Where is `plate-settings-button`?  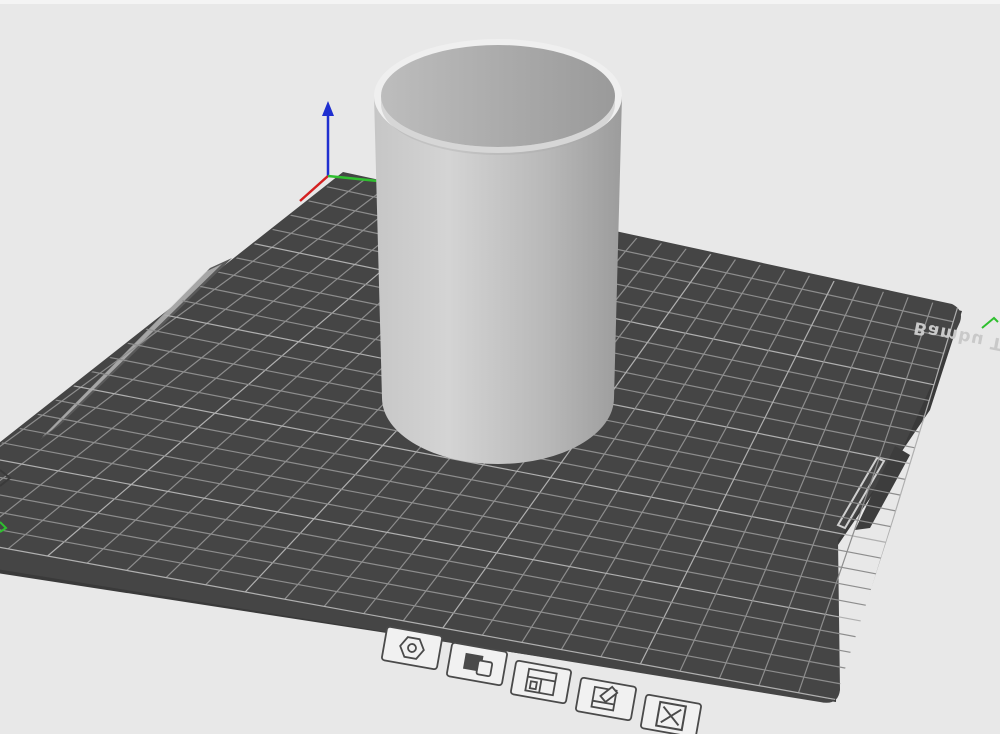 plate-settings-button is located at coordinates (606, 699).